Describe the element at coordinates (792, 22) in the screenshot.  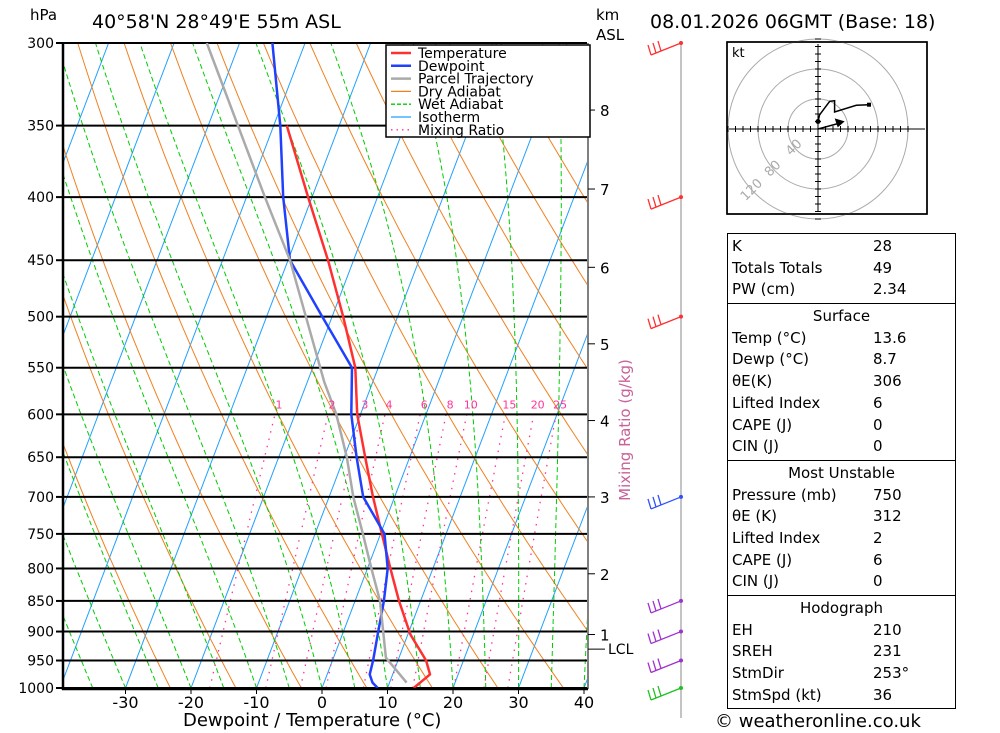
I see `datetime-title: 08.01.2026 06GMT (Base: 18)` at that location.